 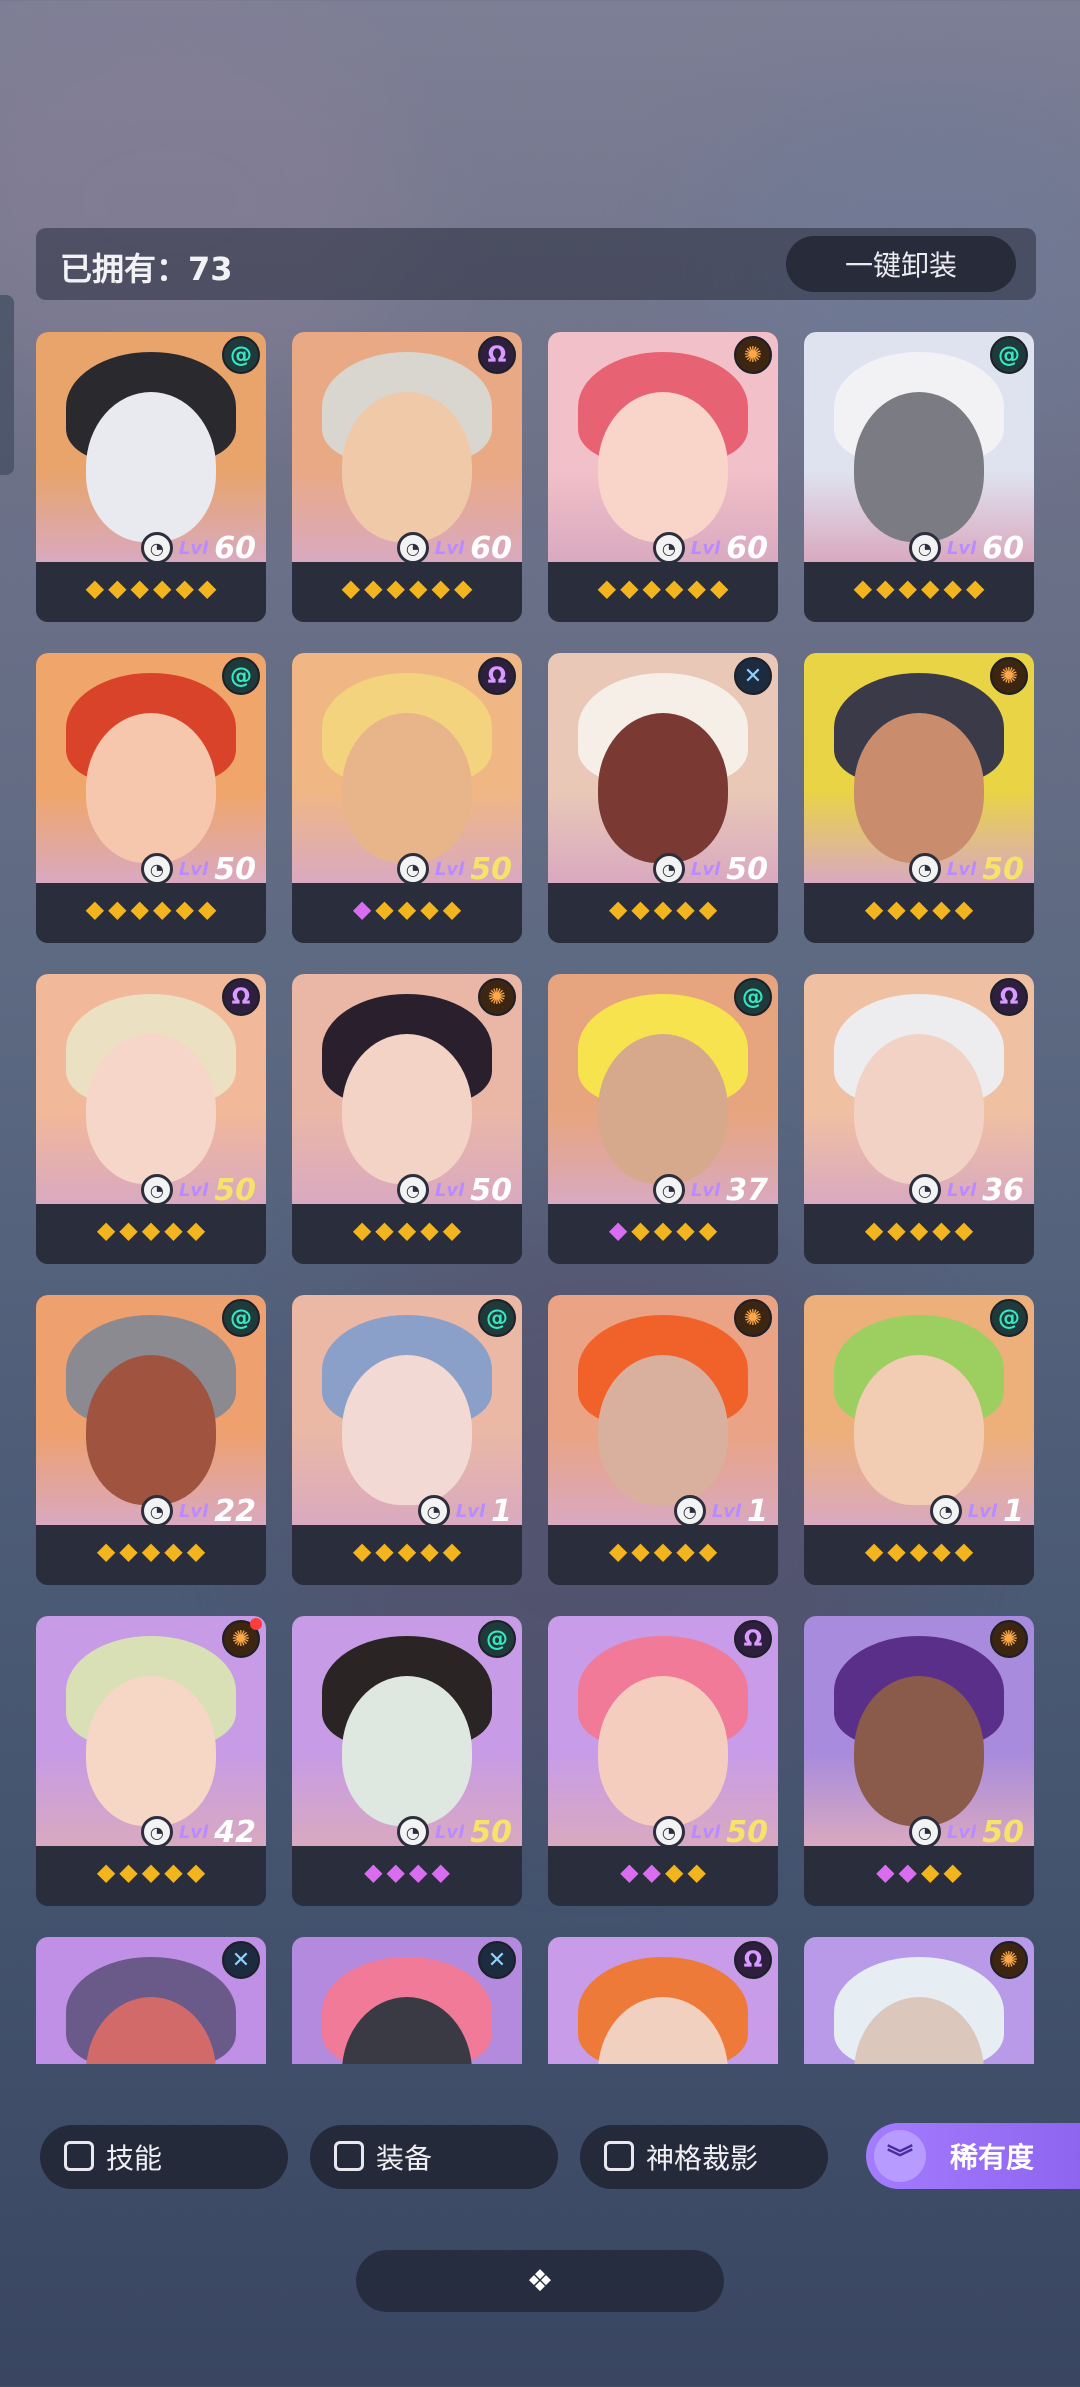 I want to click on equip-checkbox, so click(x=349, y=2156).